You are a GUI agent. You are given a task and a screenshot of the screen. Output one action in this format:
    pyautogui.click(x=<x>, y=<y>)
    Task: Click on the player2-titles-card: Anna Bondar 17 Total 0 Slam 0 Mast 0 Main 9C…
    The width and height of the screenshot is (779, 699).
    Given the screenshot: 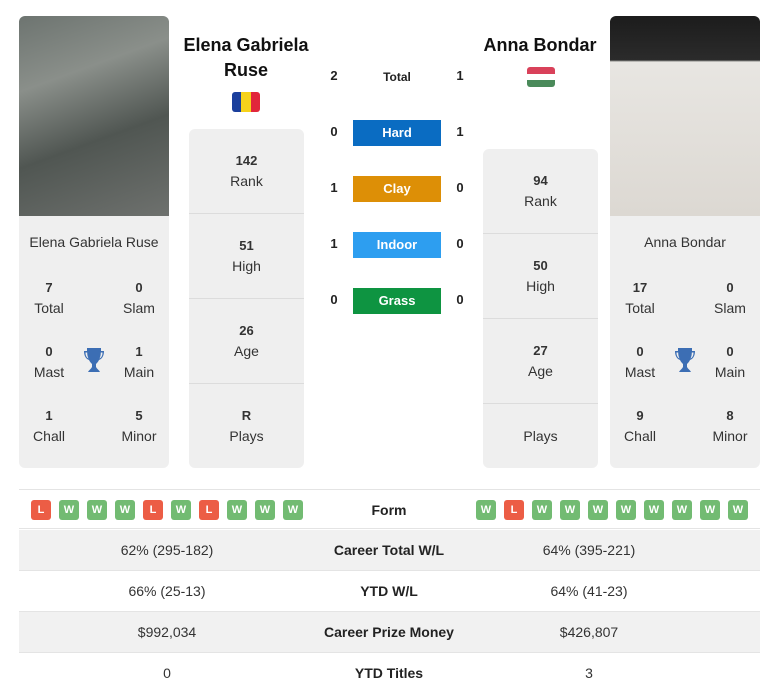 What is the action you would take?
    pyautogui.click(x=685, y=342)
    